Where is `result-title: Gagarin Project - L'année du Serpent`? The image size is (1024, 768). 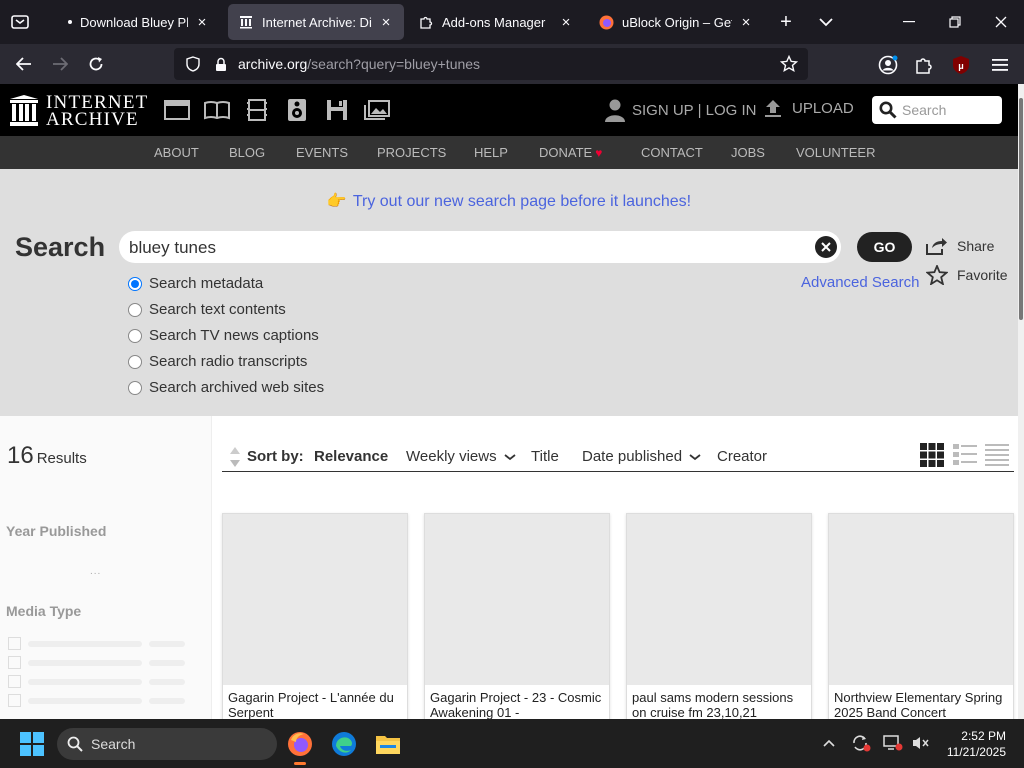 result-title: Gagarin Project - L'année du Serpent is located at coordinates (316, 705).